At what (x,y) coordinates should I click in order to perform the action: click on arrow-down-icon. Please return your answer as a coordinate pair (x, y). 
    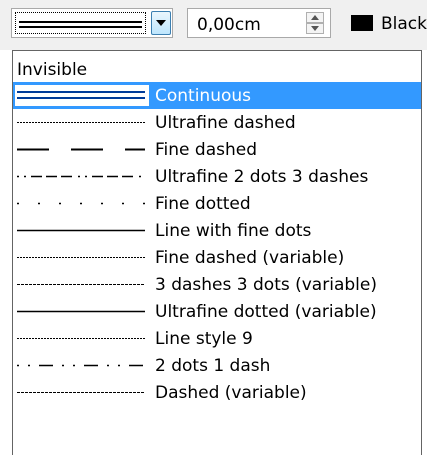
    Looking at the image, I should click on (315, 28).